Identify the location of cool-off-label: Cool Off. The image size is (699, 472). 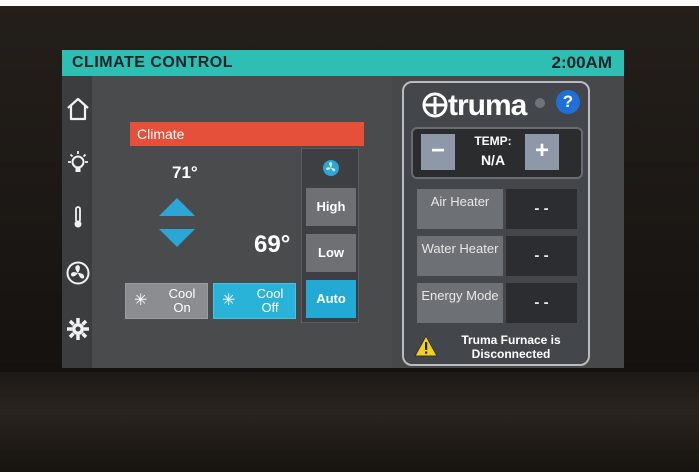
(270, 300).